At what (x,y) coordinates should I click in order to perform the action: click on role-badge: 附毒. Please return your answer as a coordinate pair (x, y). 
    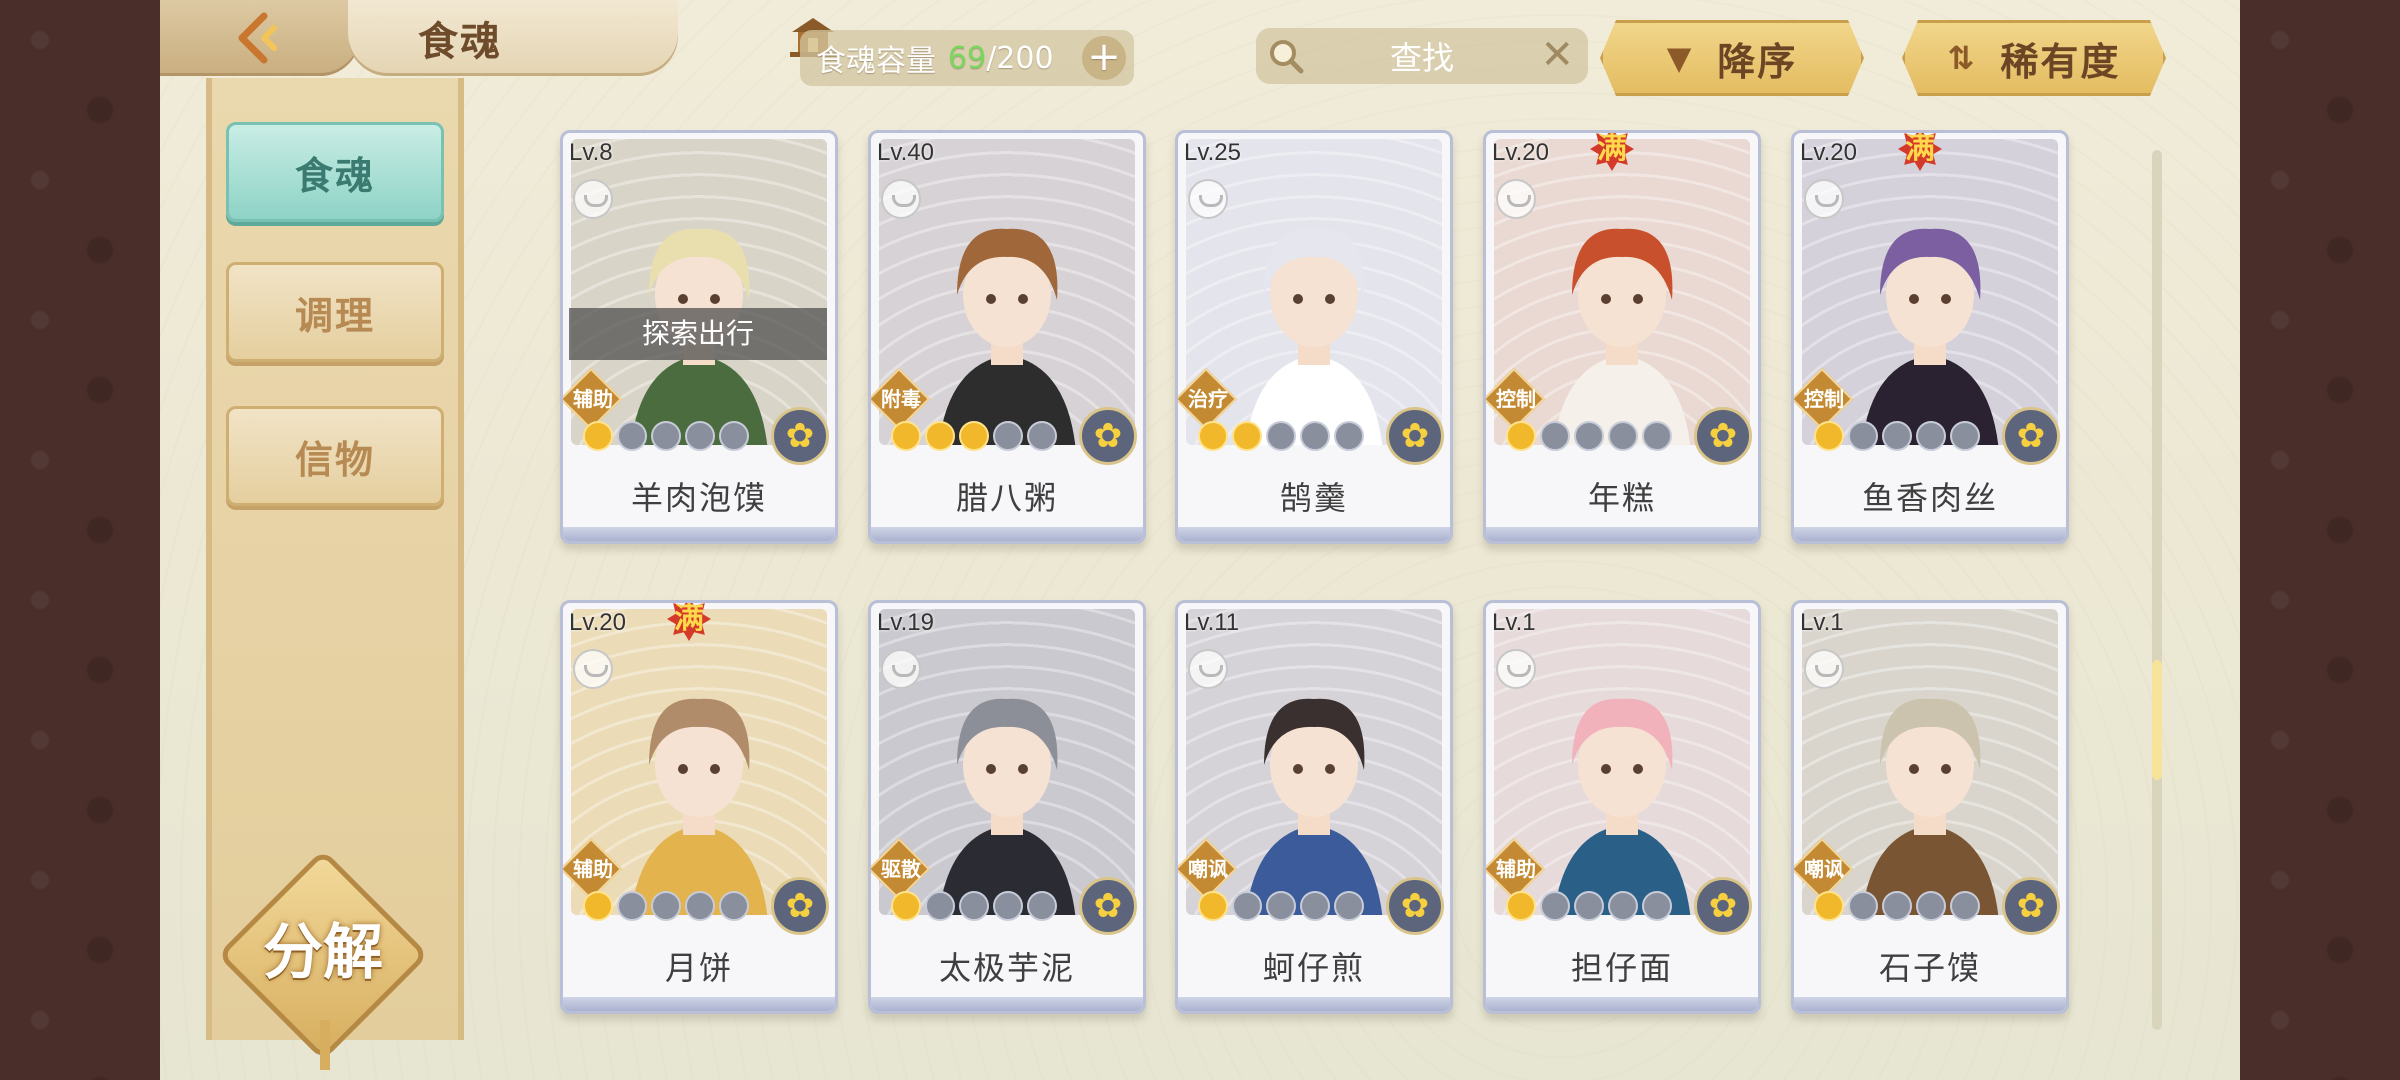
    Looking at the image, I should click on (901, 399).